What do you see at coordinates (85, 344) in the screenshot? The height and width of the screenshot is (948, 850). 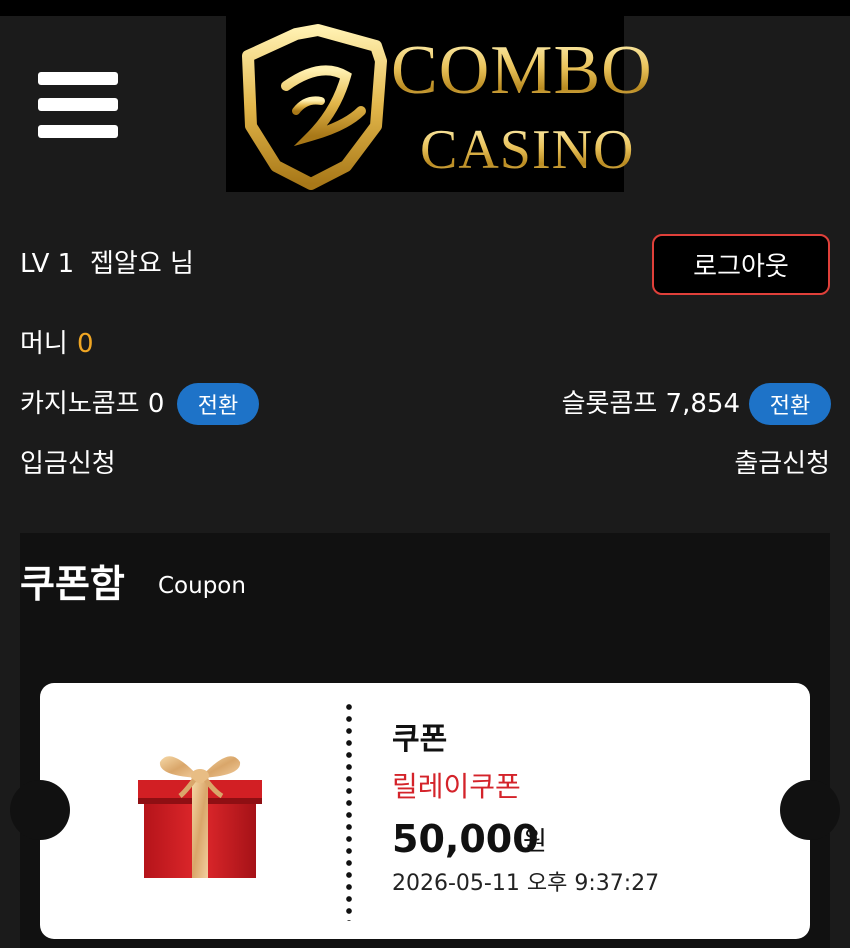 I see `money-value: 0` at bounding box center [85, 344].